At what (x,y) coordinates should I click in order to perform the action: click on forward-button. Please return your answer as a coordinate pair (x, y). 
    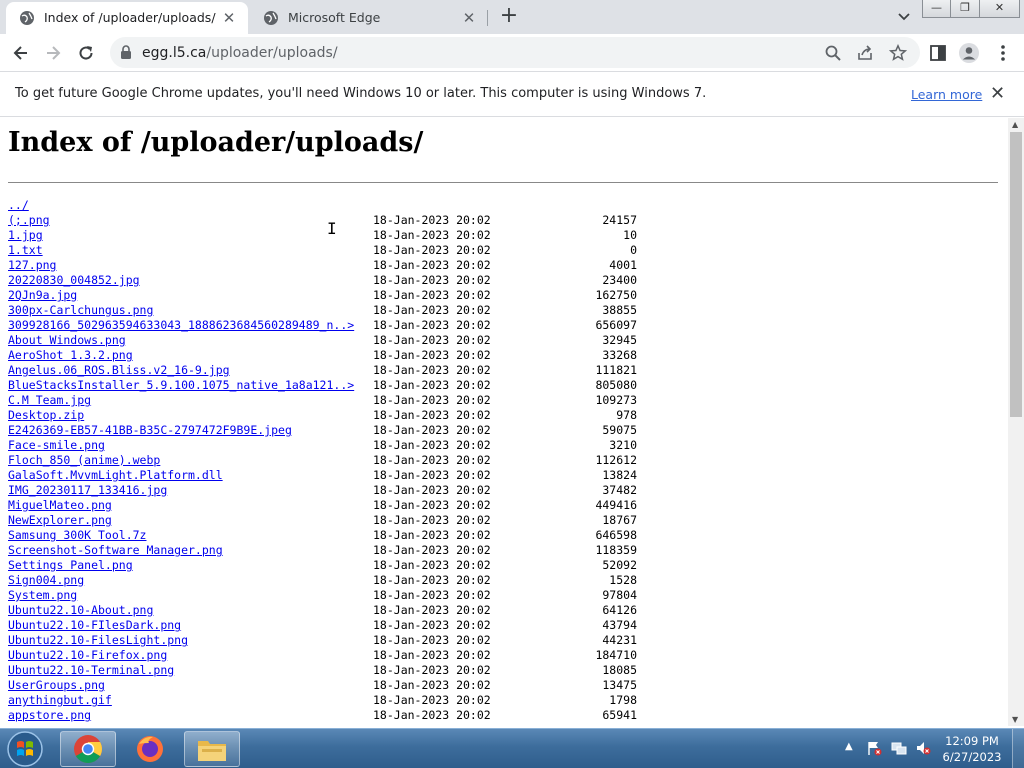
    Looking at the image, I should click on (53, 53).